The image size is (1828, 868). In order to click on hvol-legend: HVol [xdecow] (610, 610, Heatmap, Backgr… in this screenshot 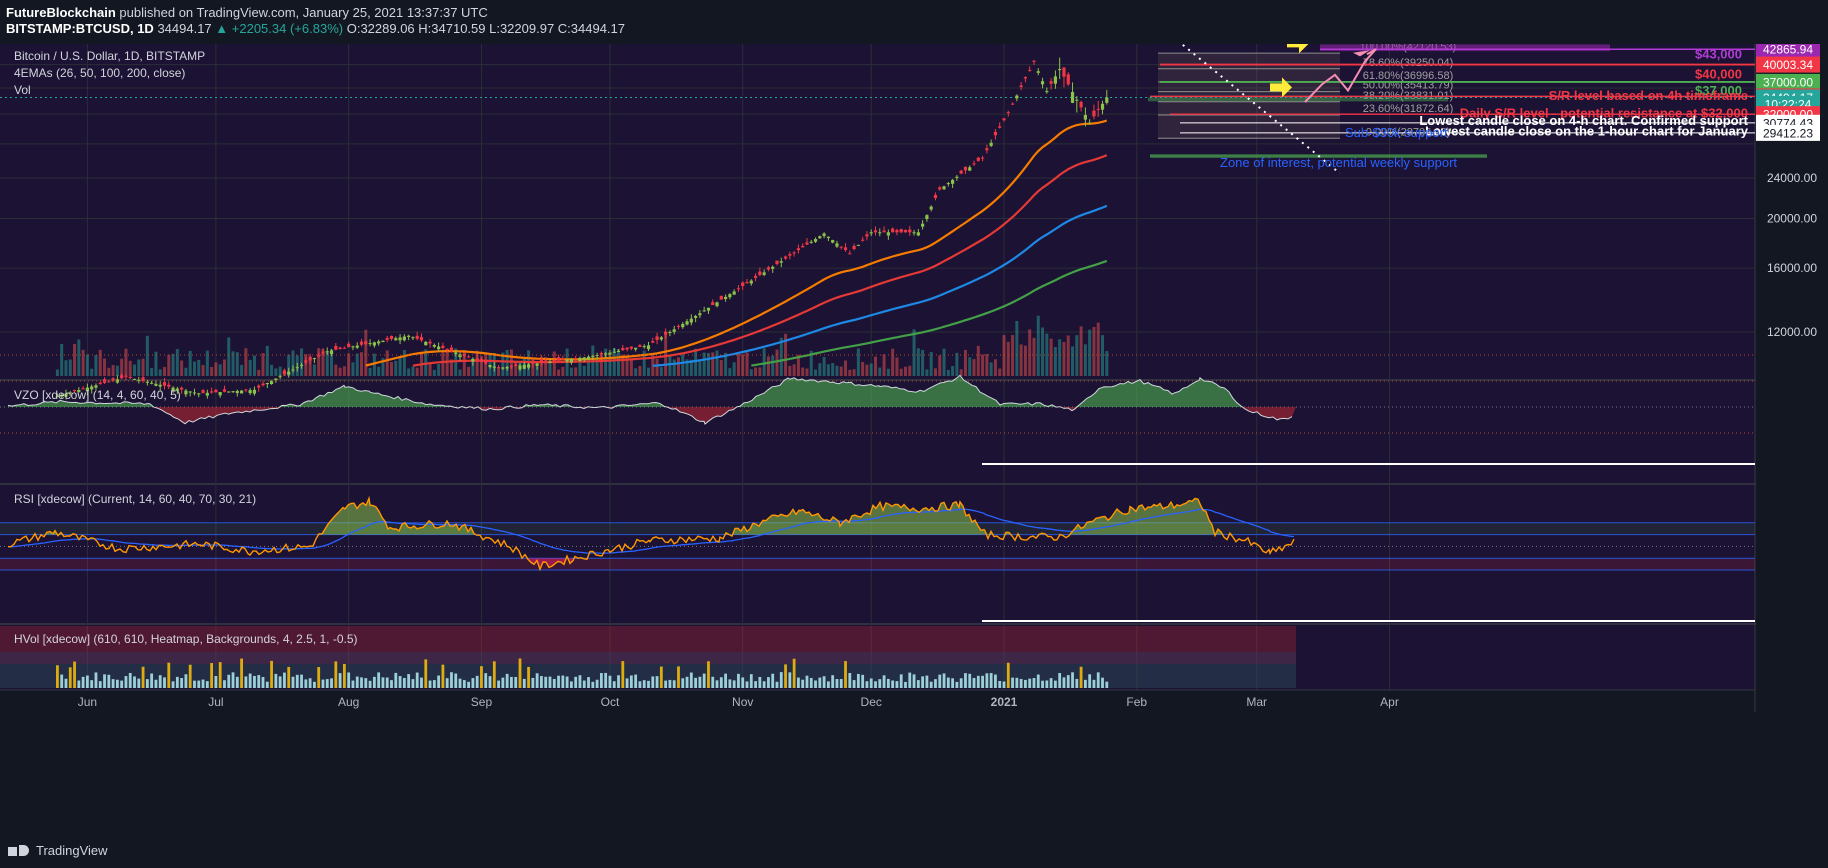, I will do `click(186, 639)`.